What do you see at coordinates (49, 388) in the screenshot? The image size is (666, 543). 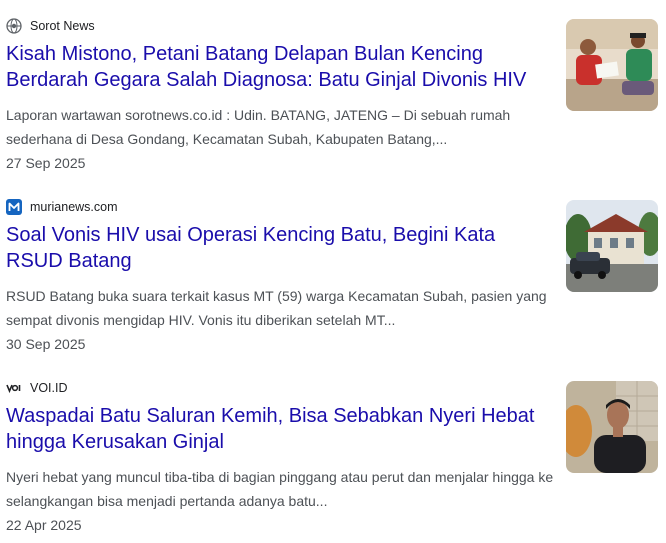 I see `source-name: VOI.ID` at bounding box center [49, 388].